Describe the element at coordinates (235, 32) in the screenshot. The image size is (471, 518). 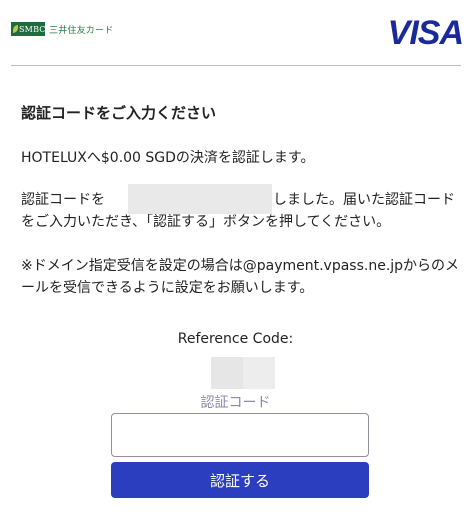
I see `header: SMBC 三井住友カード VISA` at that location.